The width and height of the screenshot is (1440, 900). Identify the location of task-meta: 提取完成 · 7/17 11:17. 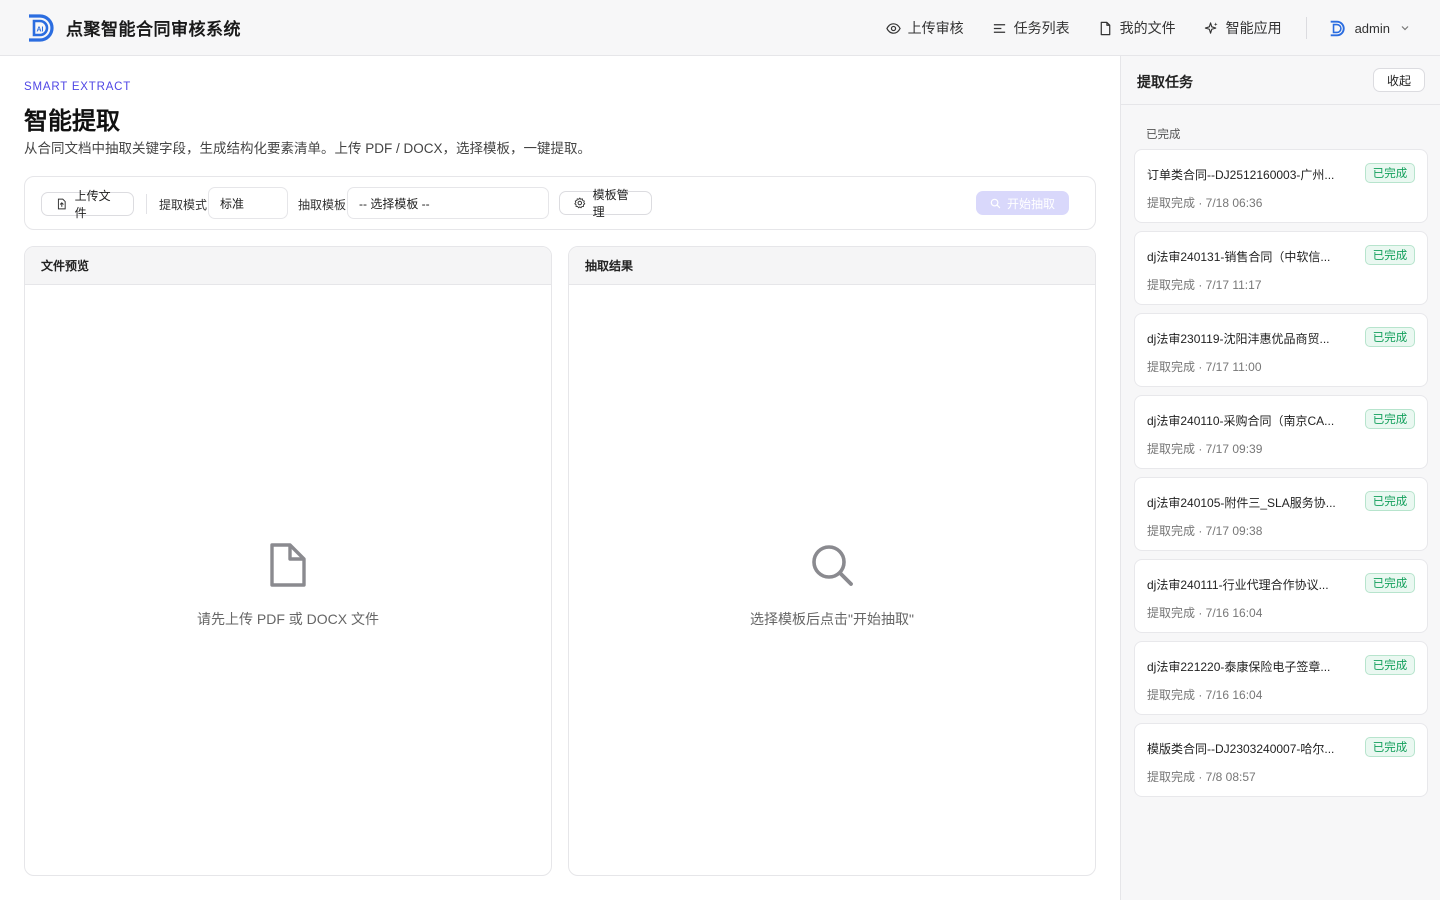
(1204, 285).